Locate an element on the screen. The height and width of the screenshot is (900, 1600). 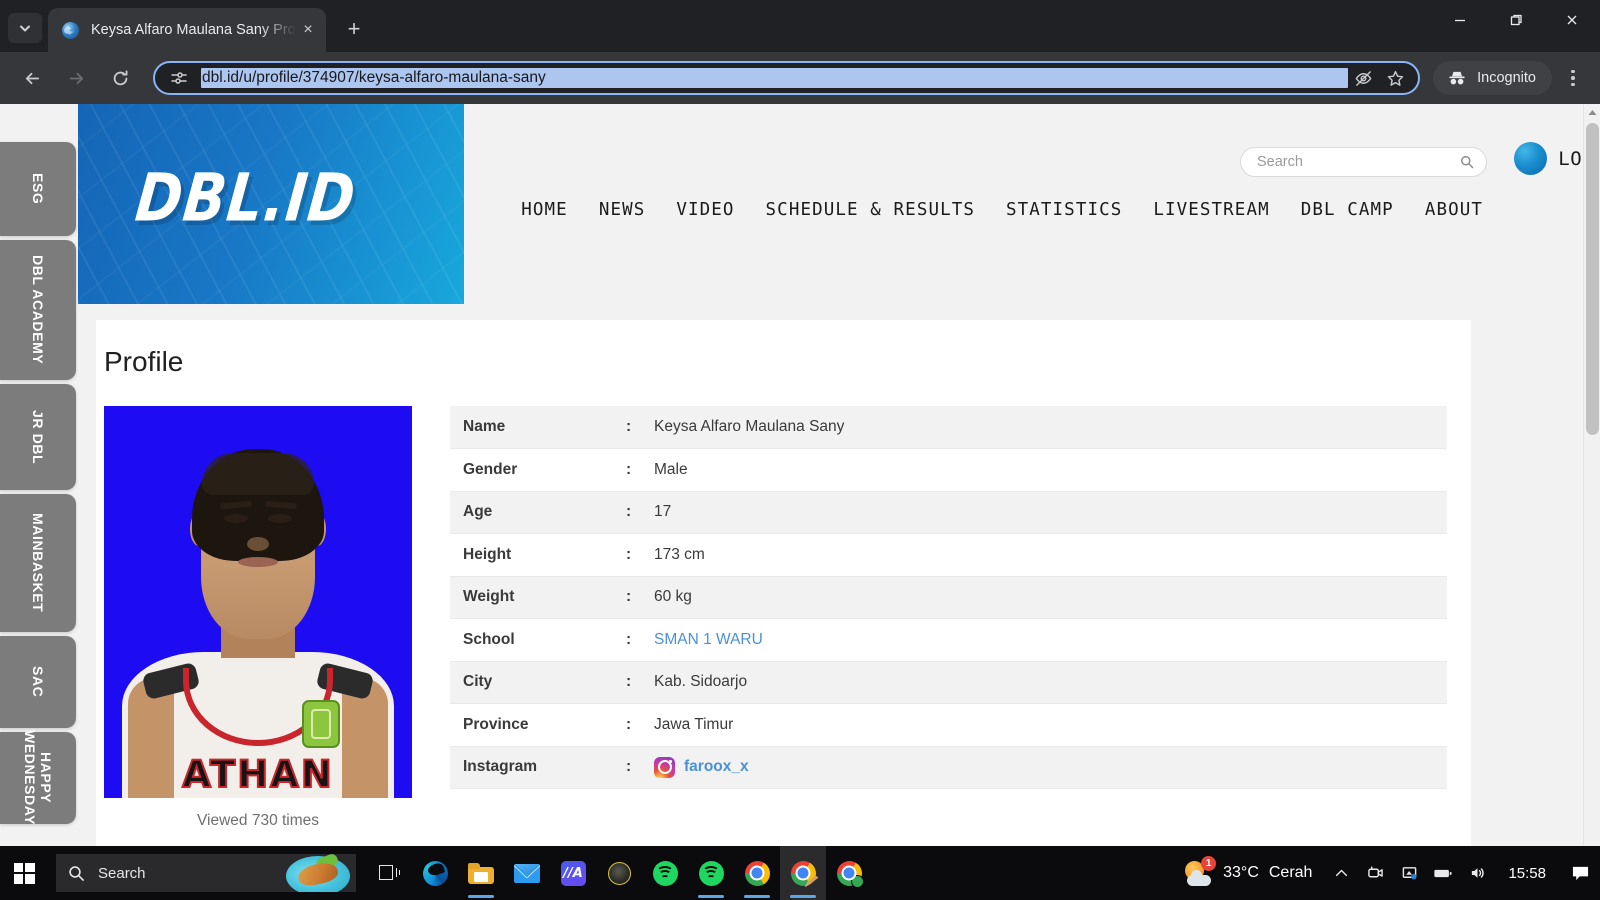
row-value: Male is located at coordinates (1044, 470).